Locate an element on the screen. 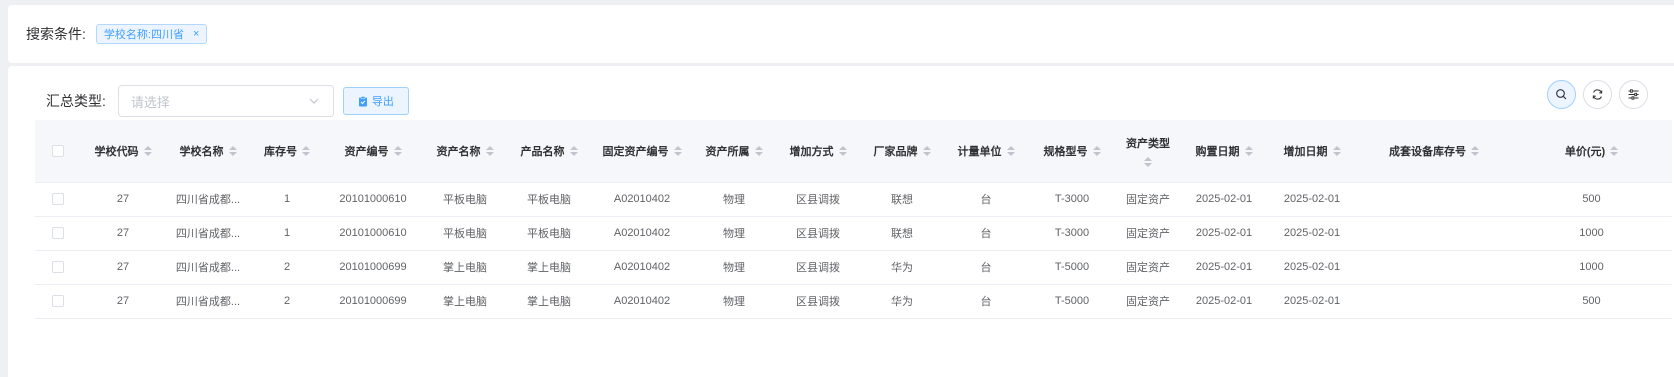  column-header: 固定资产编号 is located at coordinates (642, 151).